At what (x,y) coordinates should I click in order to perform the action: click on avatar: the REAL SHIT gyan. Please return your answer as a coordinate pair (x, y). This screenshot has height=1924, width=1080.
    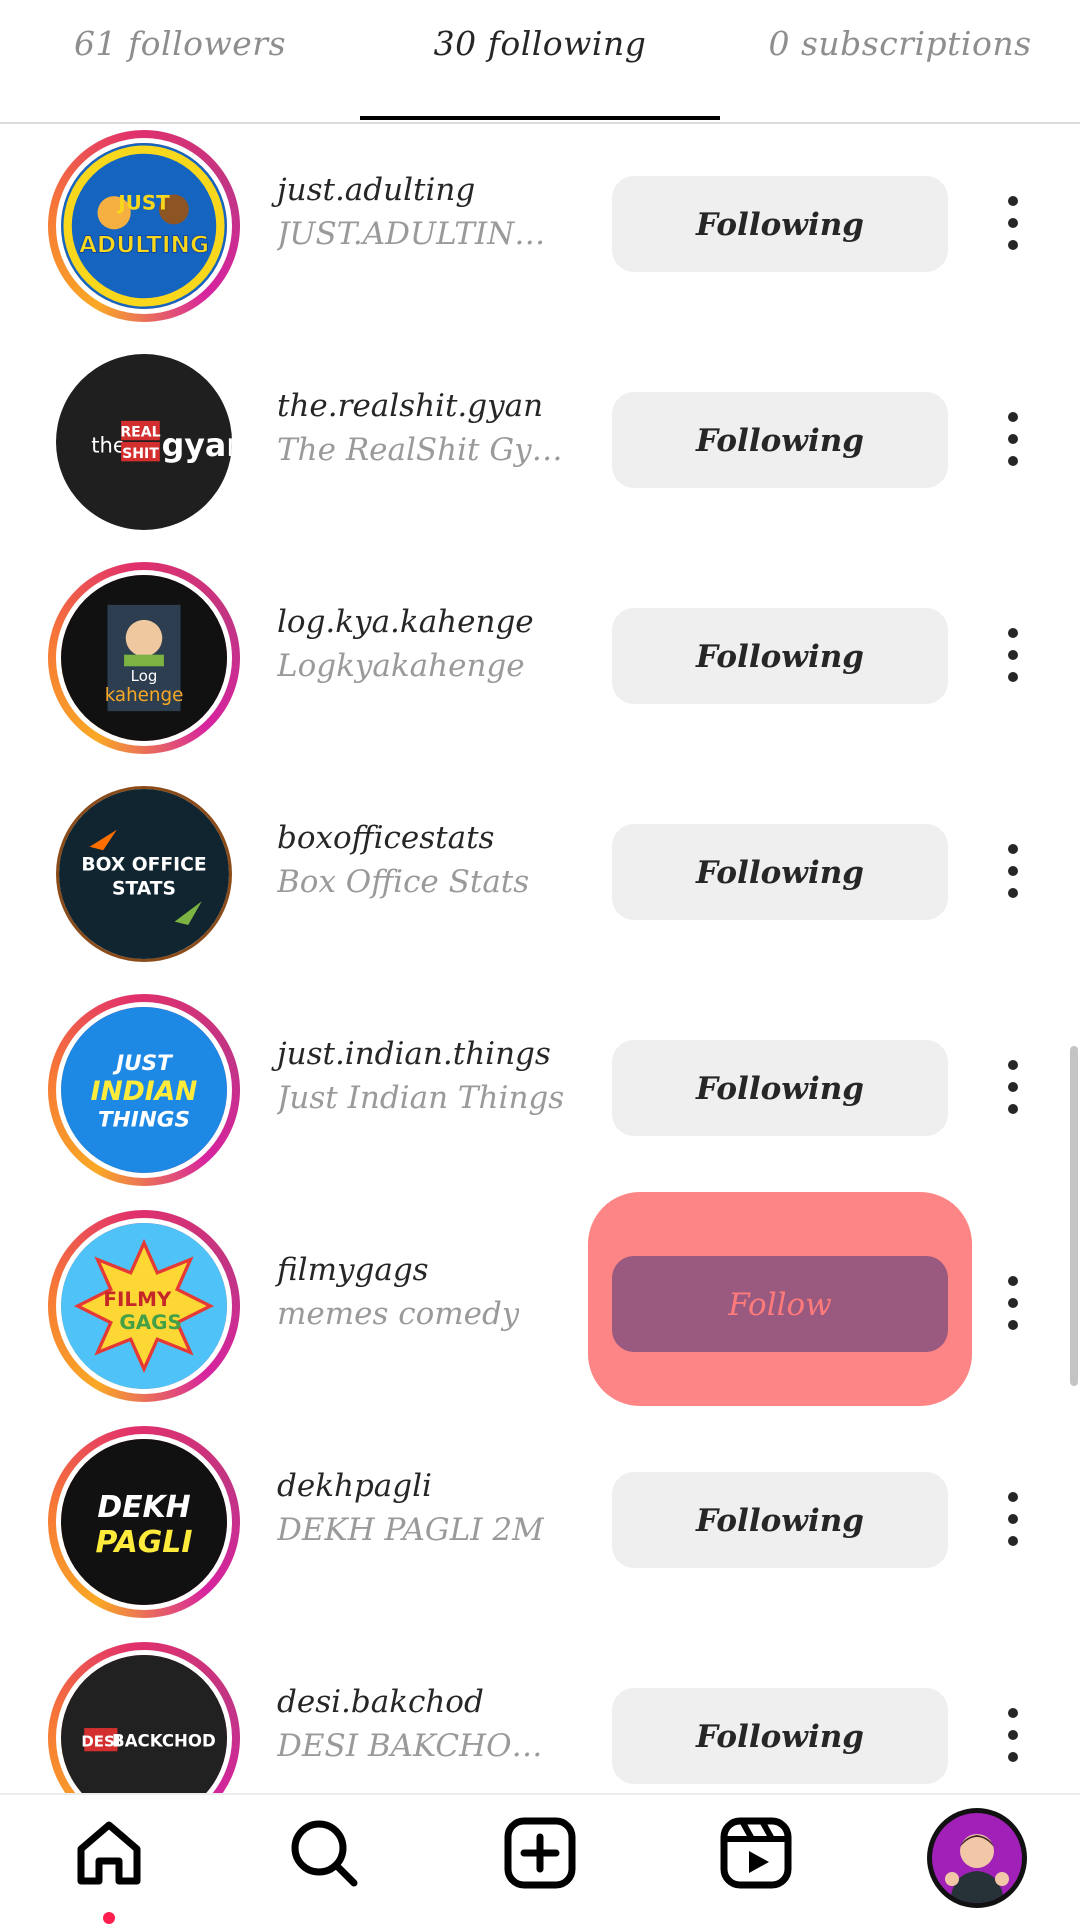
    Looking at the image, I should click on (144, 442).